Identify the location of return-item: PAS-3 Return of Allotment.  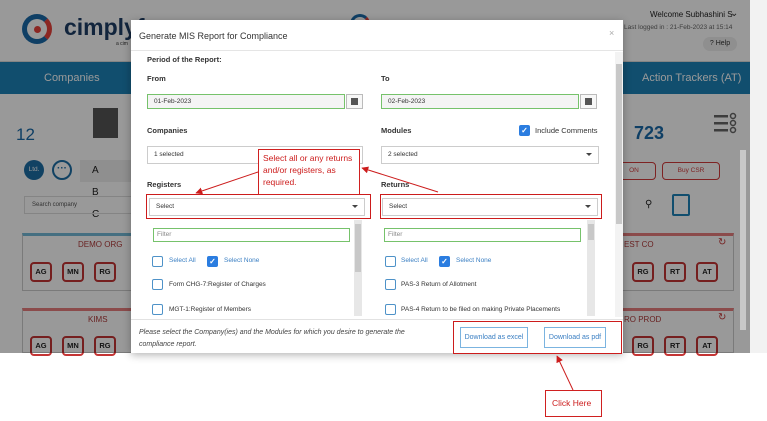
(438, 284).